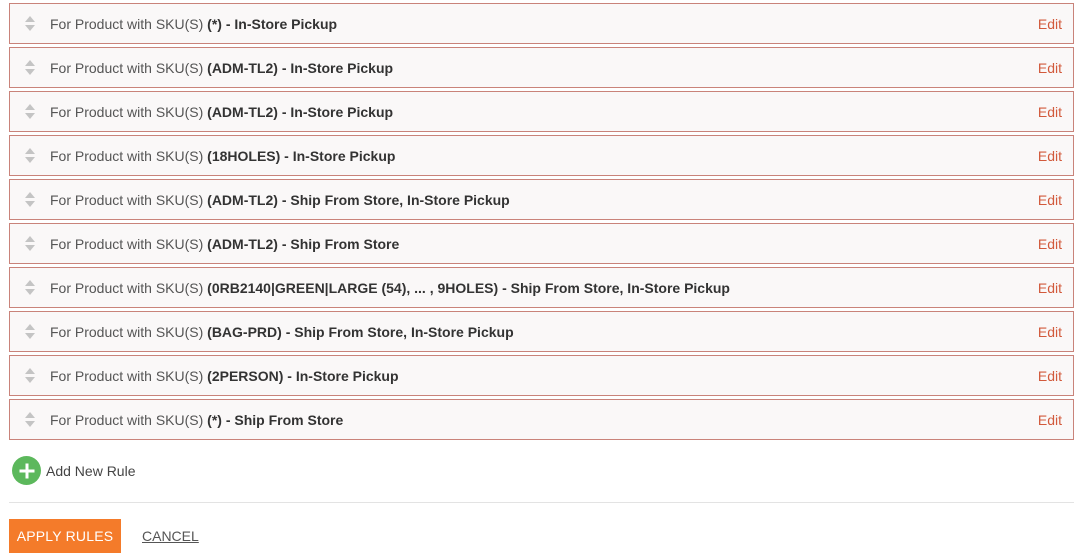 The image size is (1083, 560). What do you see at coordinates (91, 471) in the screenshot?
I see `add-new-rule-label: Add New Rule` at bounding box center [91, 471].